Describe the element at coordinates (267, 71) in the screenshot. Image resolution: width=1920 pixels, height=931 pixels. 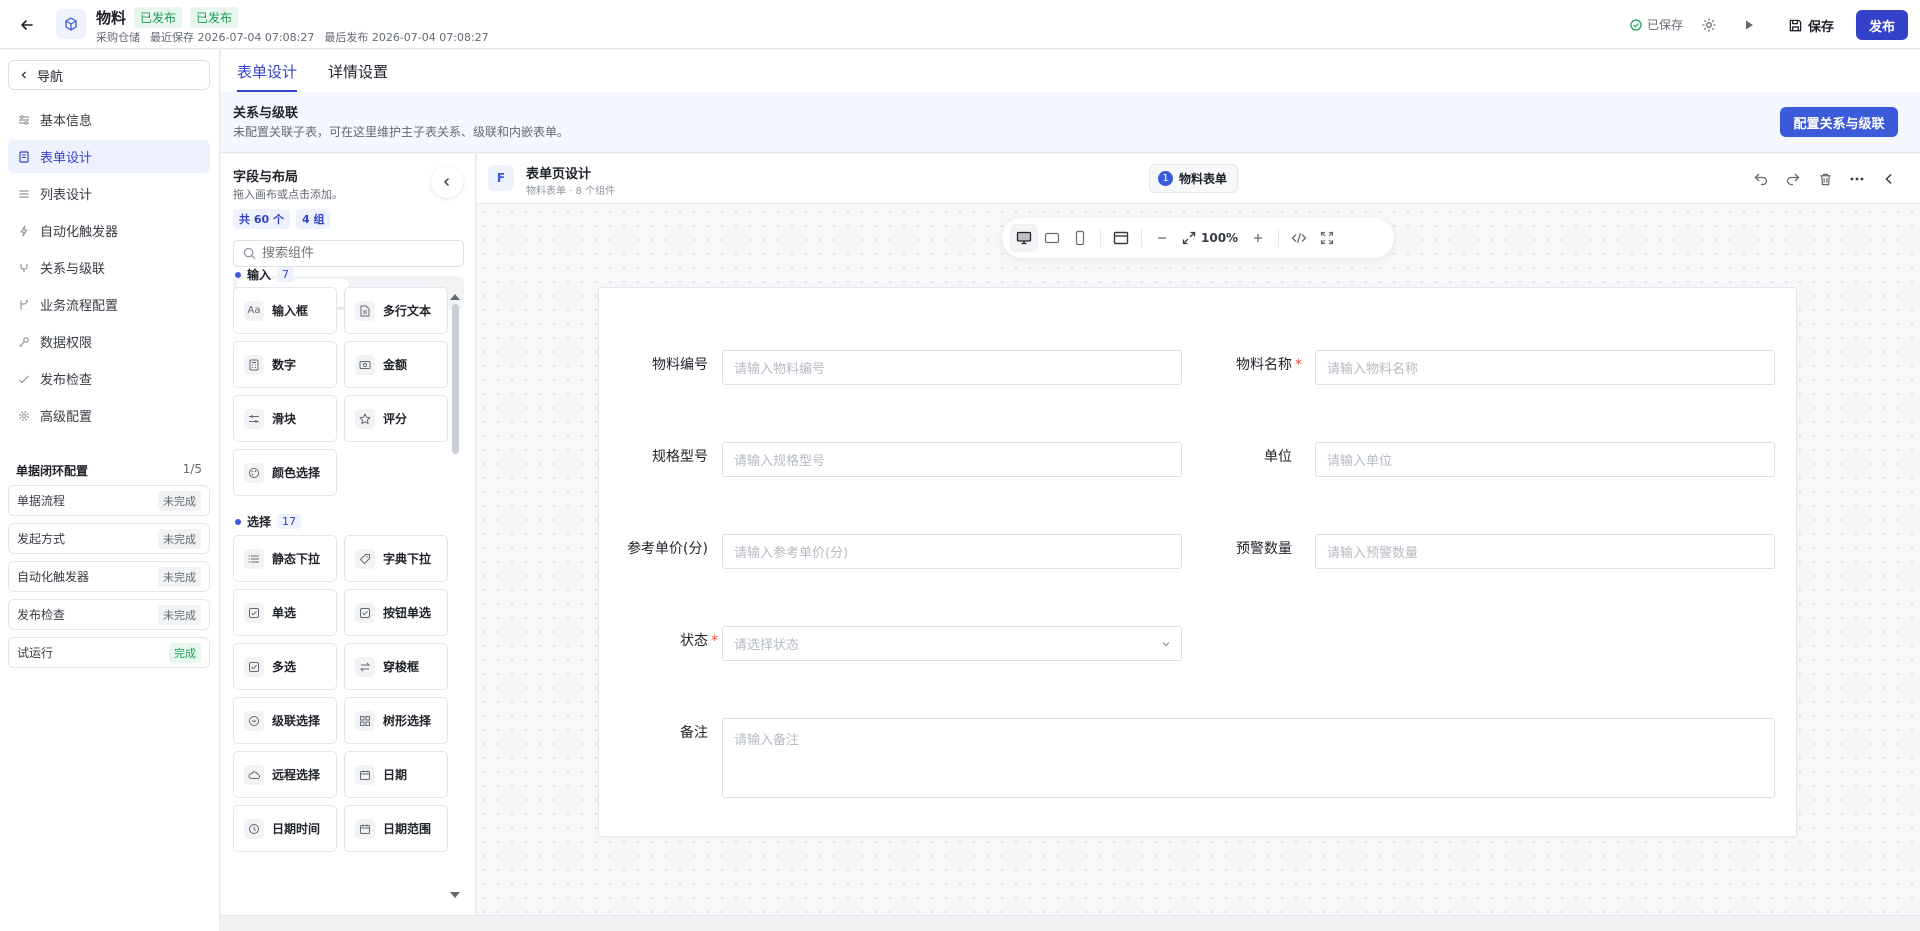
I see `tab-form-design: 表单设计` at that location.